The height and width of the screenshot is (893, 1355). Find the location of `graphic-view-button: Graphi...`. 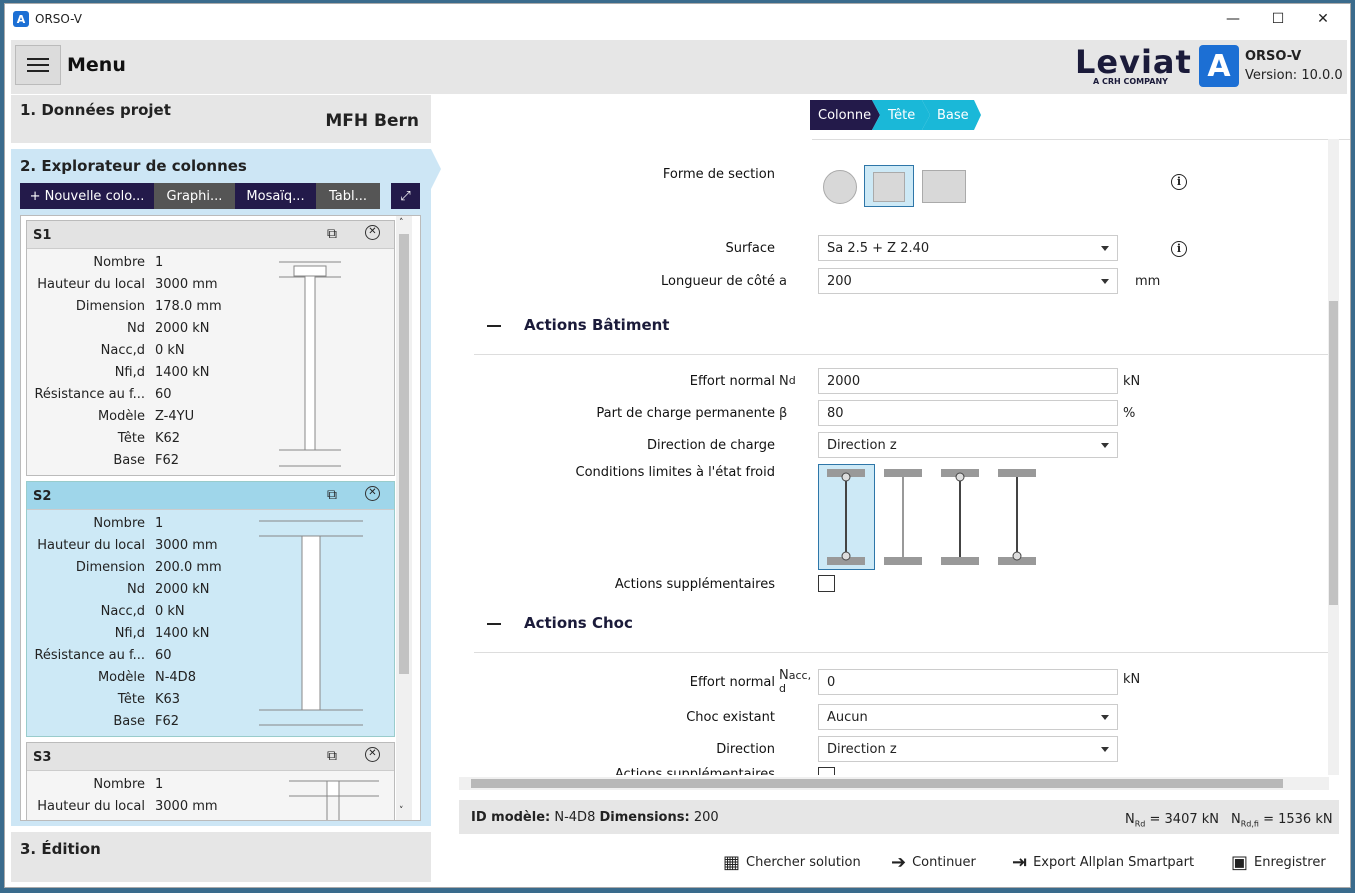

graphic-view-button: Graphi... is located at coordinates (194, 196).